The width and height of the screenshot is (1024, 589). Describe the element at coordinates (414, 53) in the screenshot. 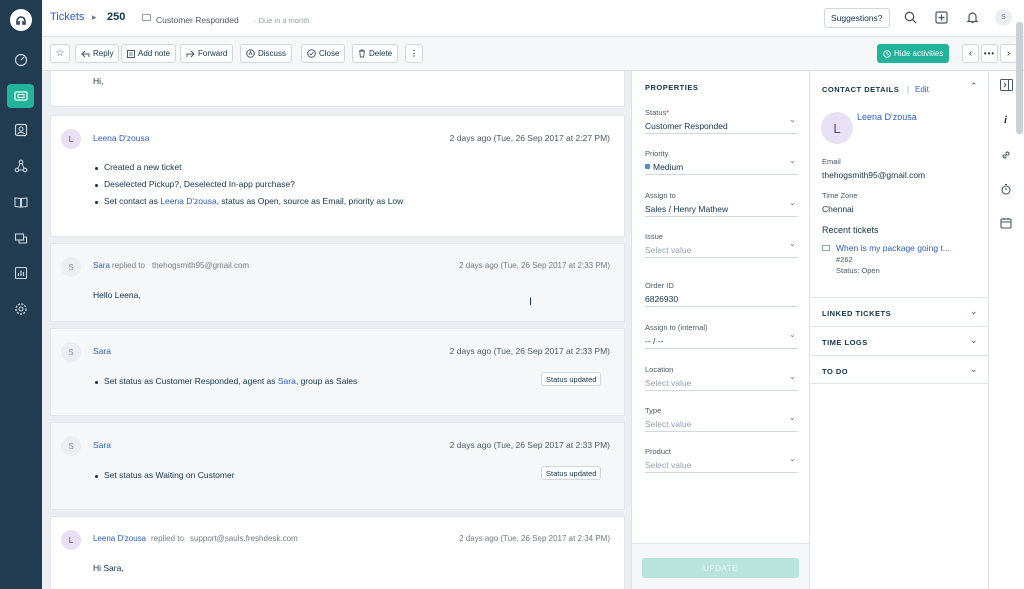

I see `more-actions-button: ⋮` at that location.